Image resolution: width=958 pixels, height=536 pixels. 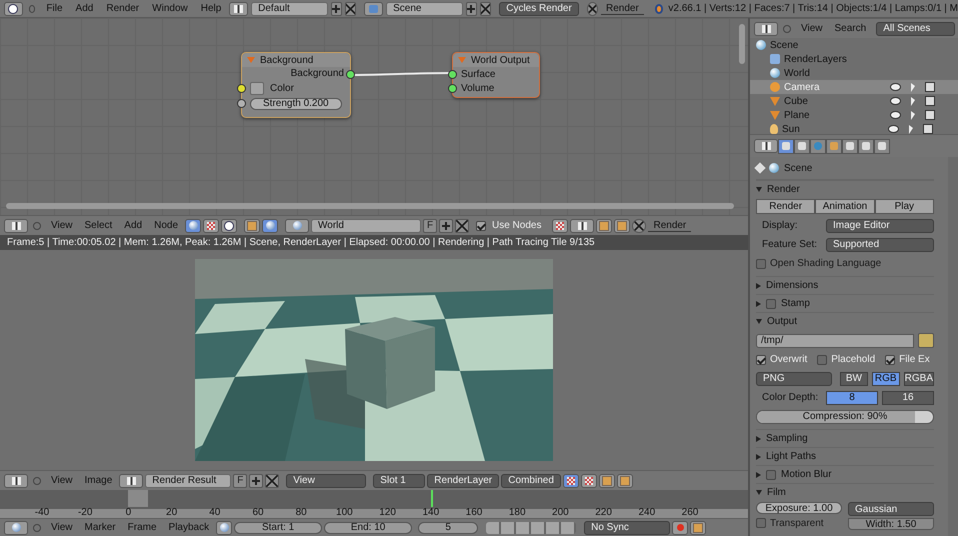 What do you see at coordinates (845, 417) in the screenshot?
I see `compression-slider: Compression: 90%` at bounding box center [845, 417].